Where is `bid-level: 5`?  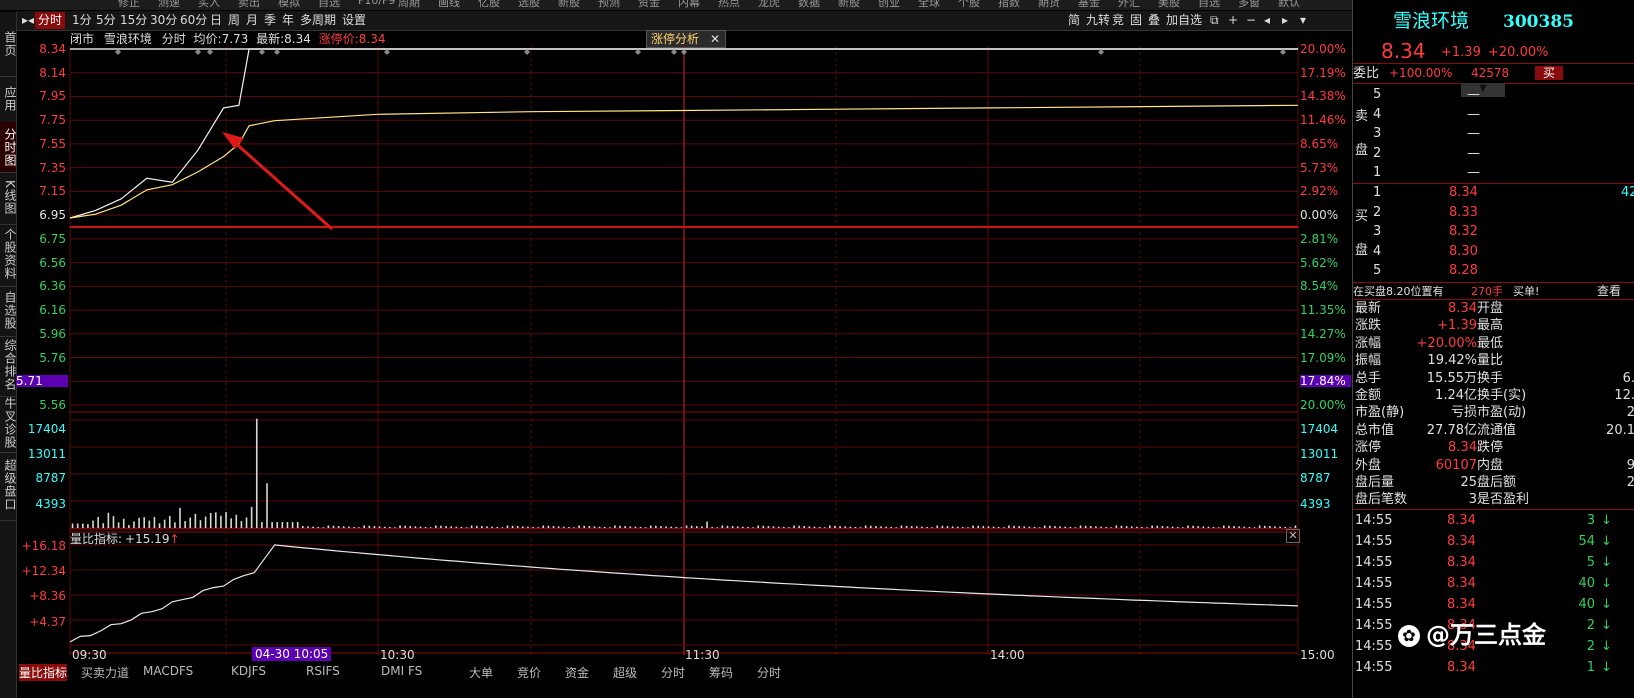
bid-level: 5 is located at coordinates (1377, 270).